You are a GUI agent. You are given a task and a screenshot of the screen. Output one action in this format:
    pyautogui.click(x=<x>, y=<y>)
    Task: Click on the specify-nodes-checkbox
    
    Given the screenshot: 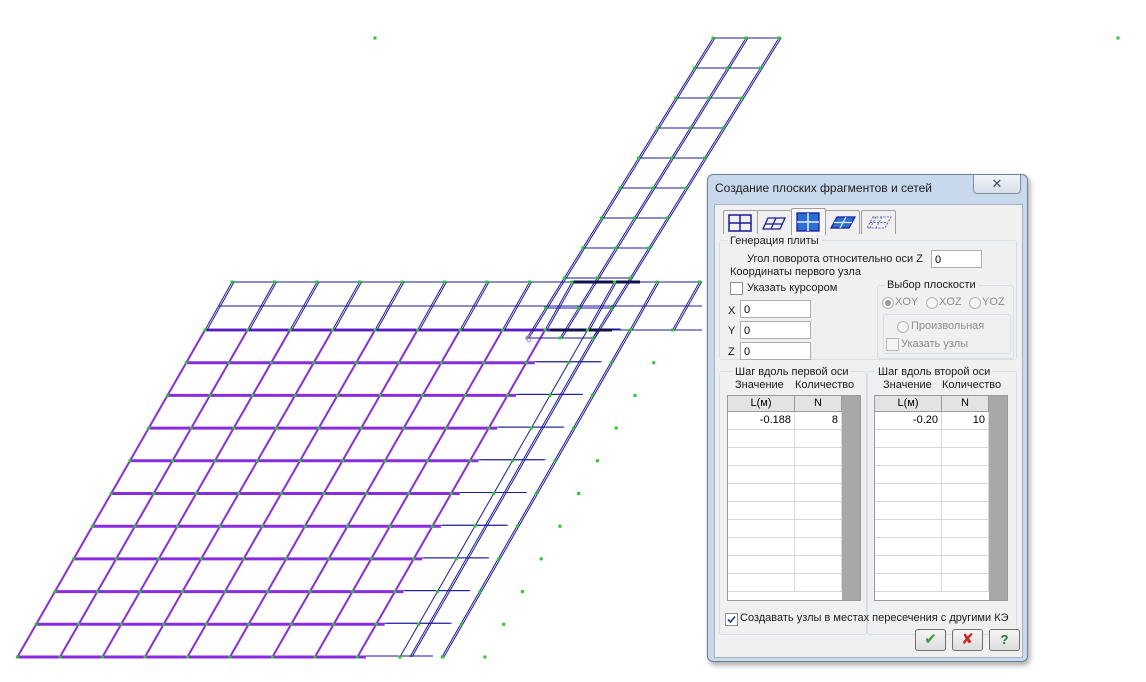 What is the action you would take?
    pyautogui.click(x=892, y=344)
    